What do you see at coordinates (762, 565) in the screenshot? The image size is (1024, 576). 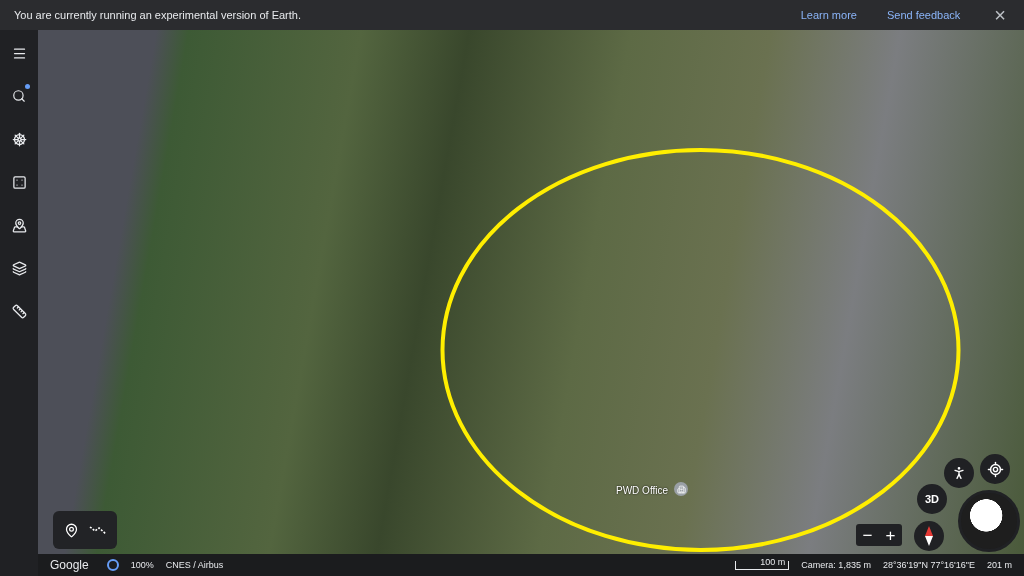 I see `scale-bar: 100 m` at bounding box center [762, 565].